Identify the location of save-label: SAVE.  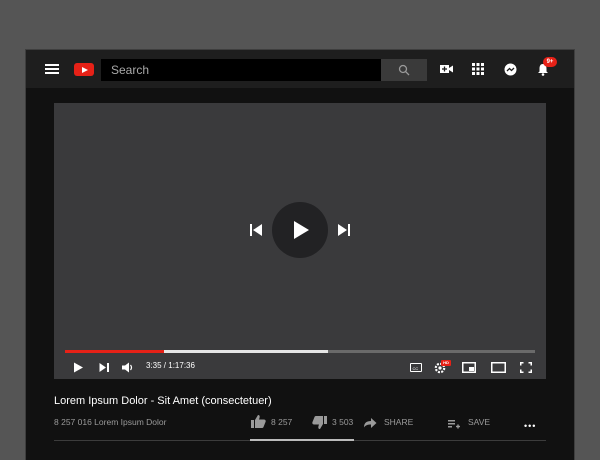
(479, 422).